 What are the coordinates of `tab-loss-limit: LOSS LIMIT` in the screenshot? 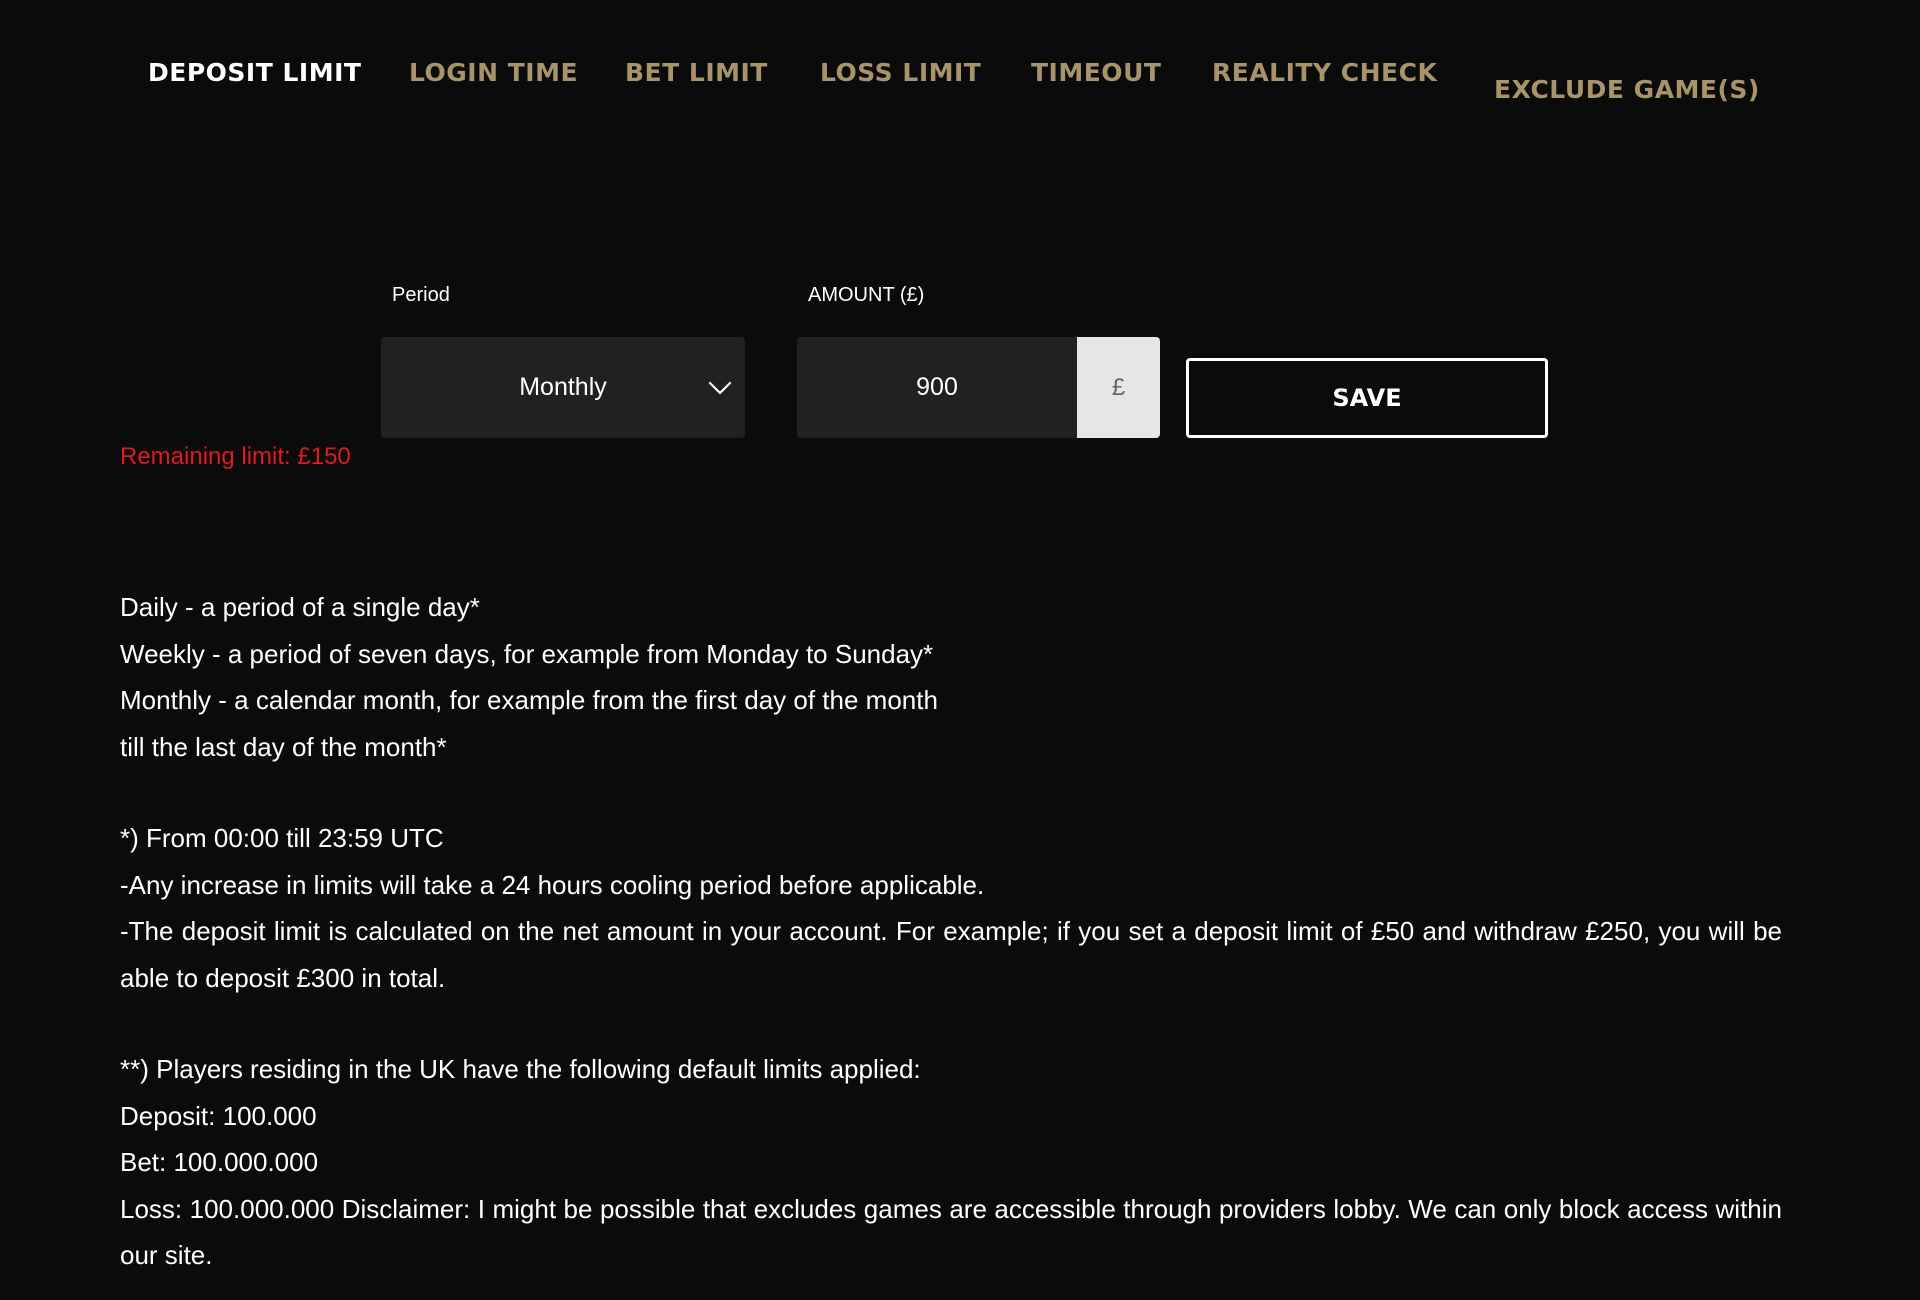 It's located at (900, 73).